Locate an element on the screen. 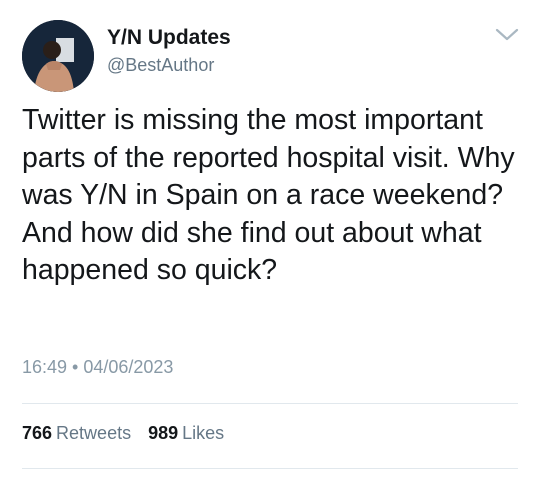  display-name: Y/N Updates is located at coordinates (169, 38).